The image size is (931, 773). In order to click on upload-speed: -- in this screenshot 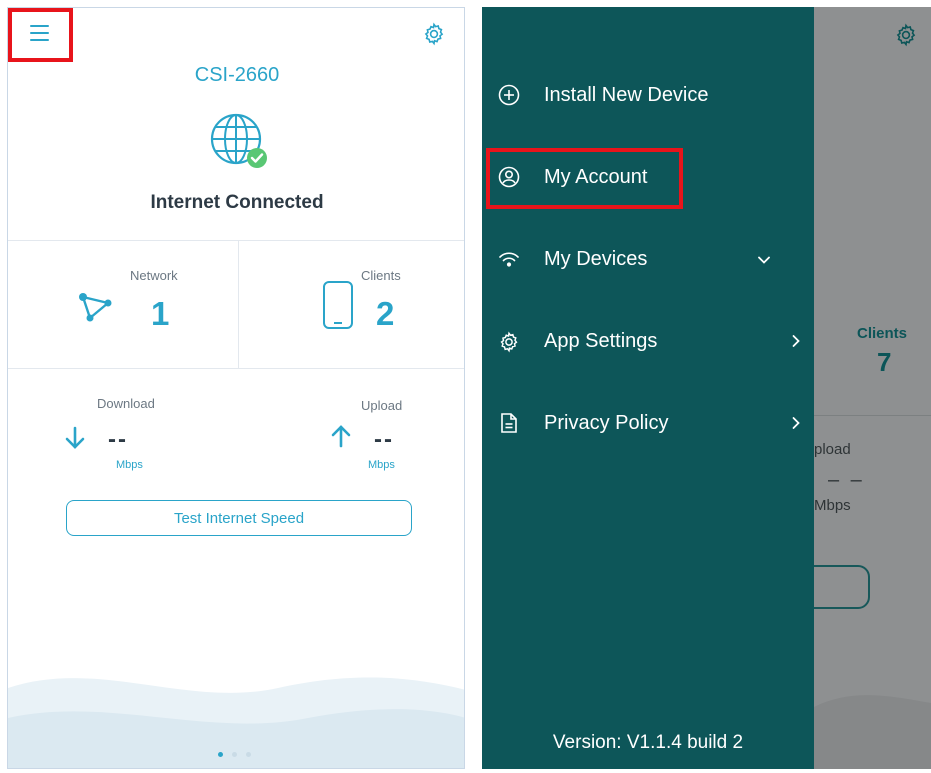, I will do `click(384, 439)`.